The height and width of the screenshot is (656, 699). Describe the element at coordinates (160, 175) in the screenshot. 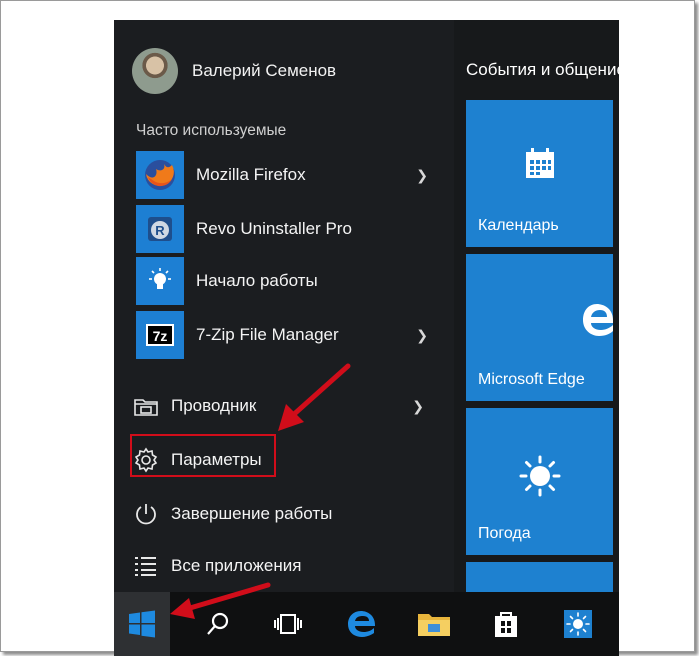

I see `firefox-icon` at that location.